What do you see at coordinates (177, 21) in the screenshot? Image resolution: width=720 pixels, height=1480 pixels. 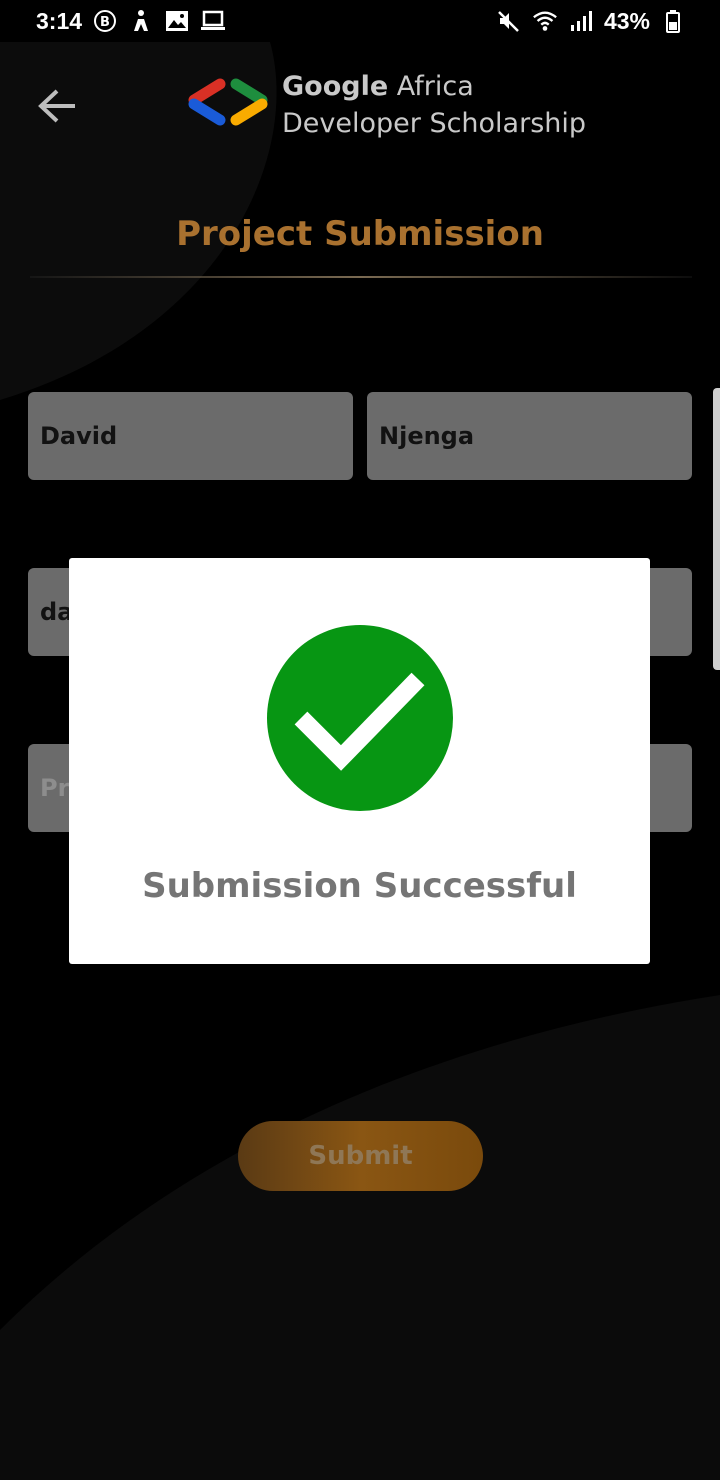 I see `image-icon` at bounding box center [177, 21].